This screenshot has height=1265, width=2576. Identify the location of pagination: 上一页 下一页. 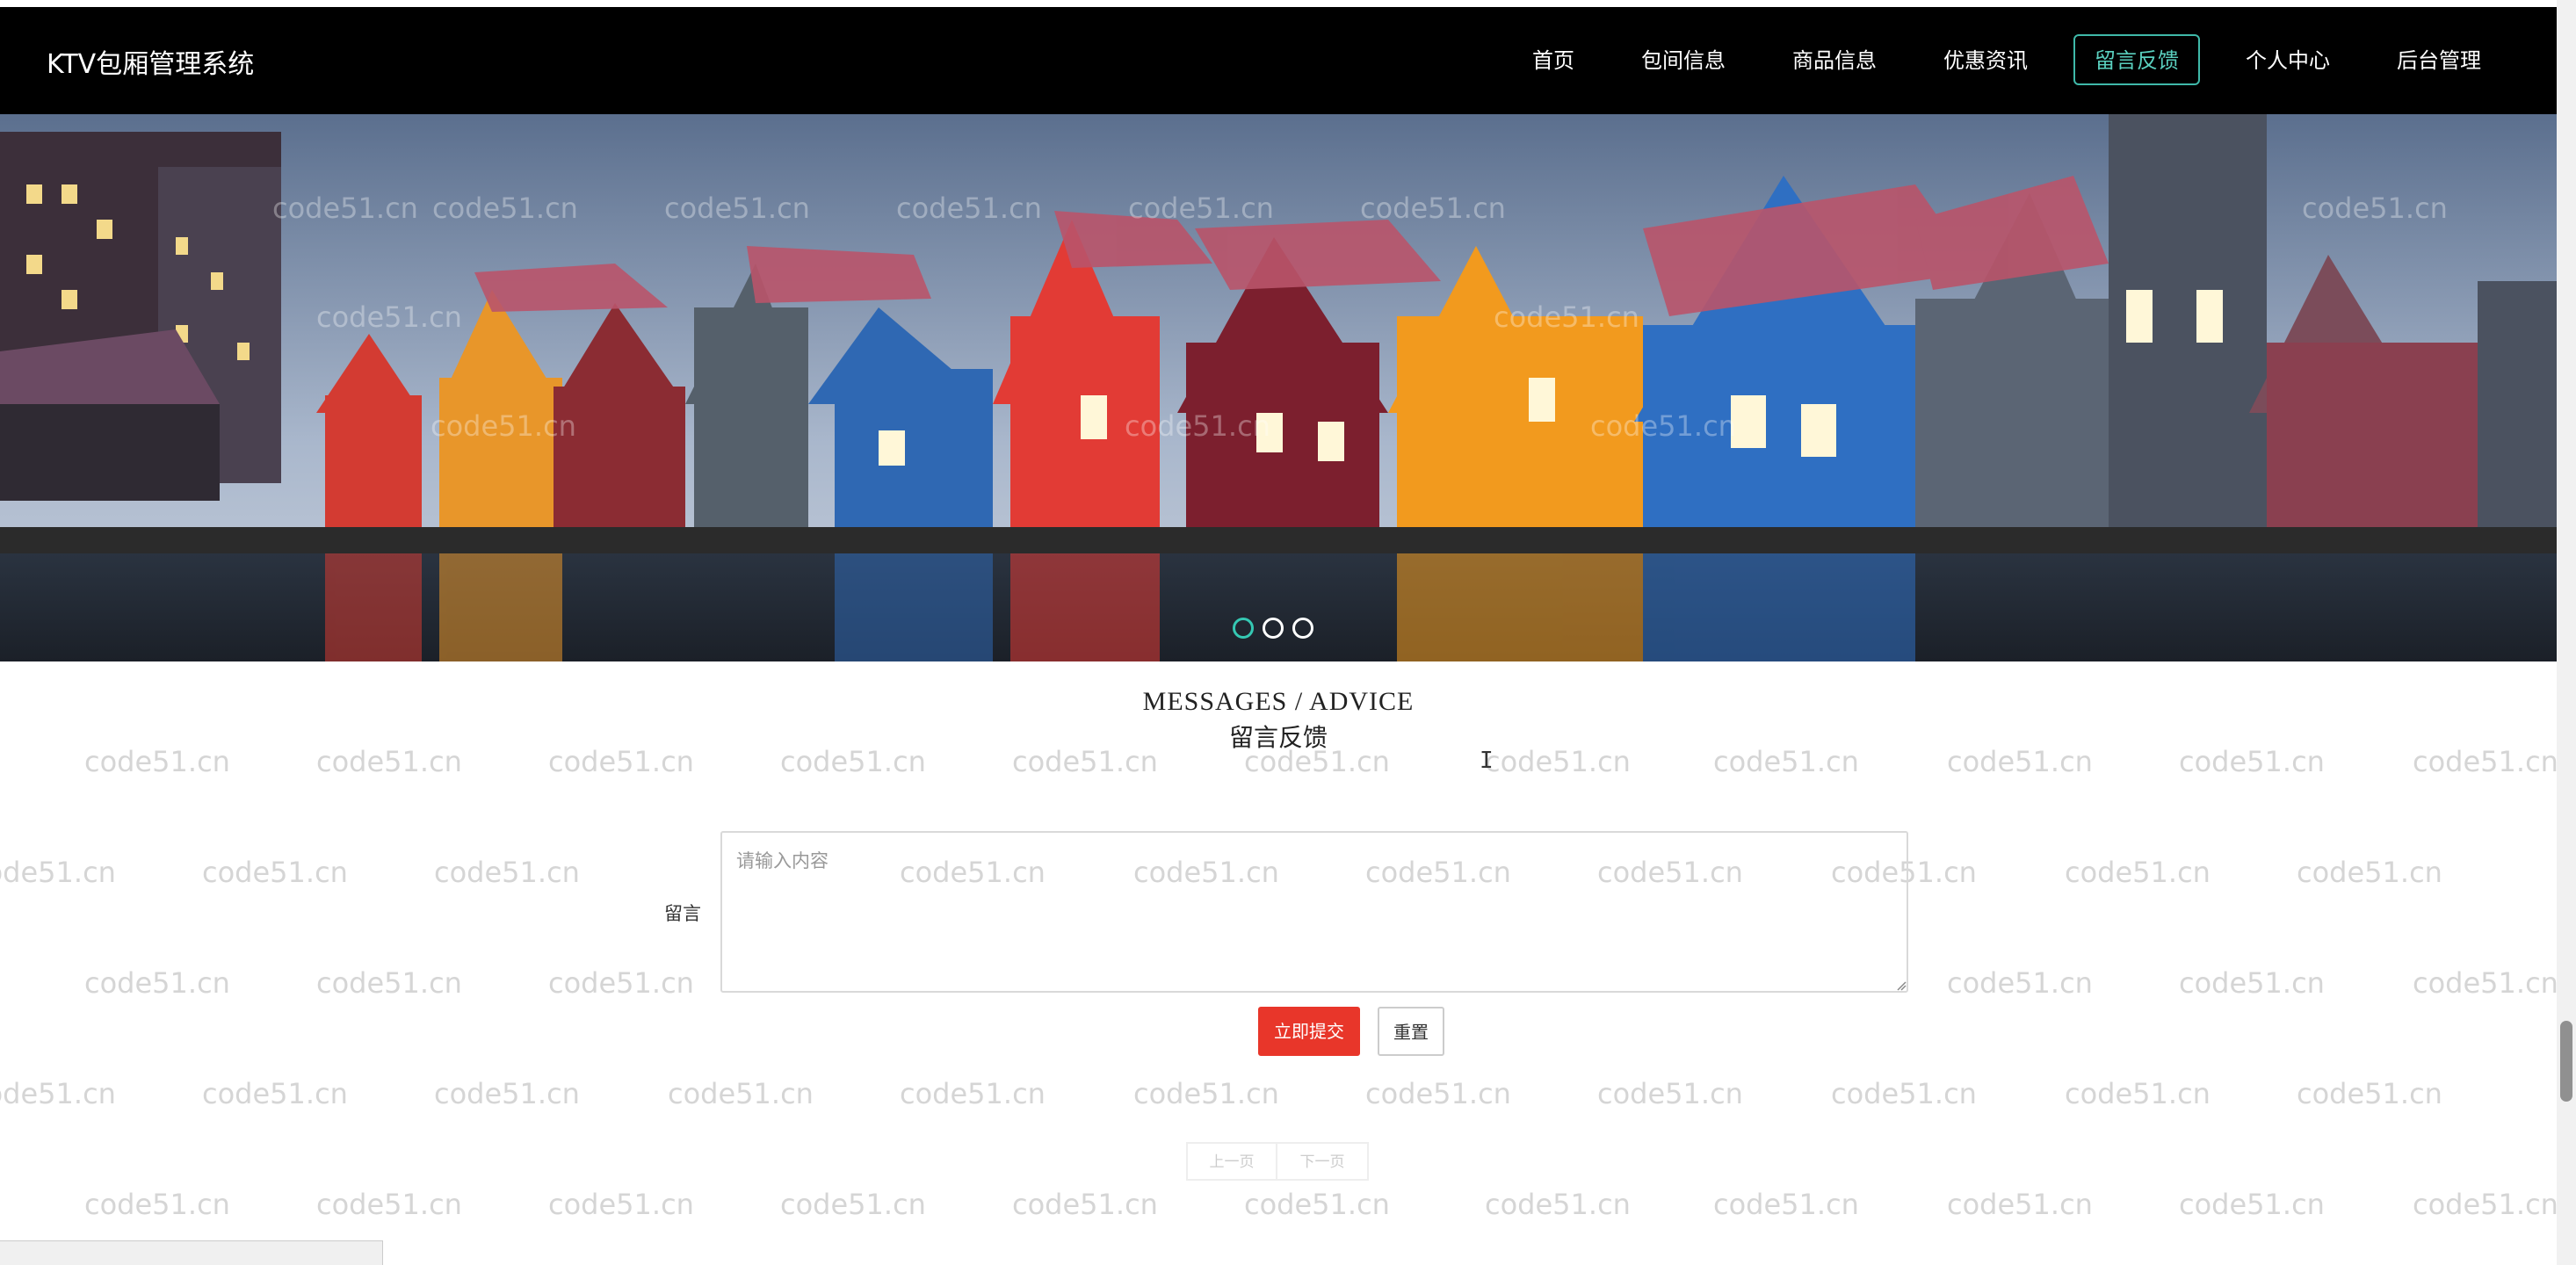
(1277, 1161).